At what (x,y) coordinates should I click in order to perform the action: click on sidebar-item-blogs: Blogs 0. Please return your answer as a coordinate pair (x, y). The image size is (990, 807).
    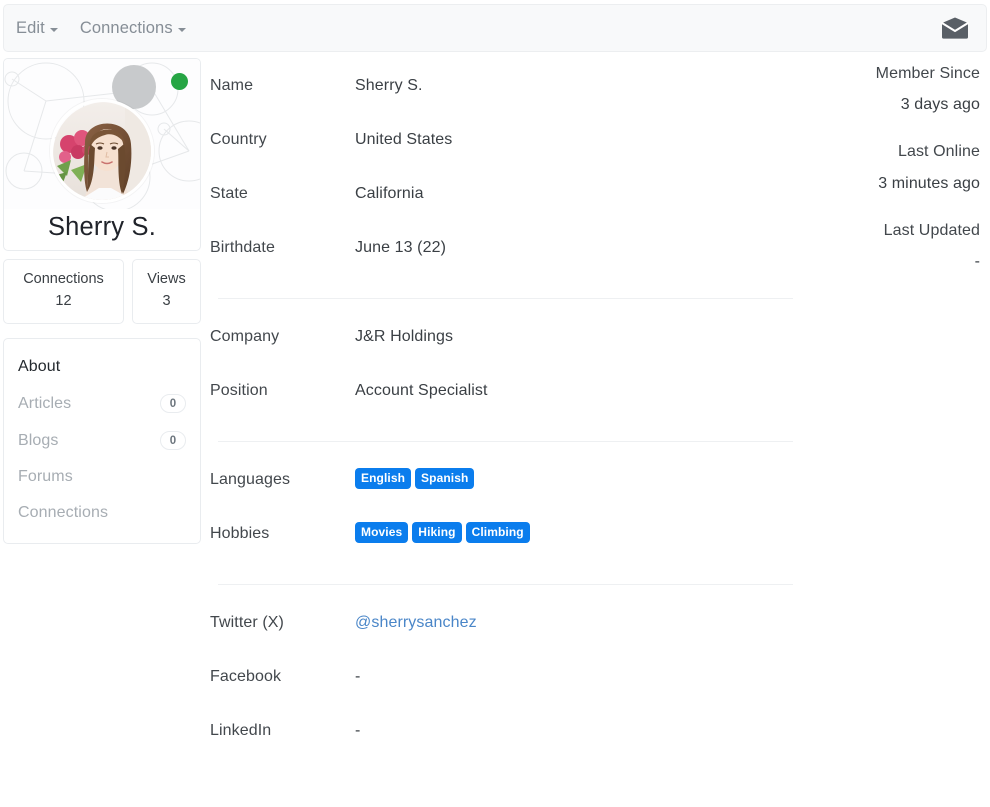
    Looking at the image, I should click on (102, 440).